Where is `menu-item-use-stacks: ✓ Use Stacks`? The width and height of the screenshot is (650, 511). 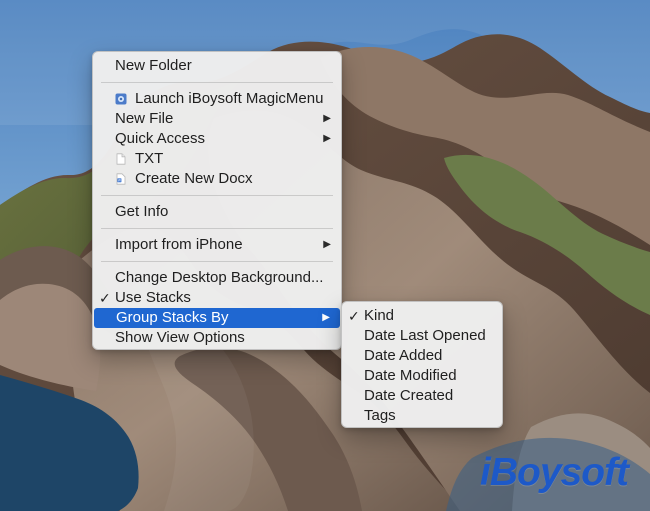 menu-item-use-stacks: ✓ Use Stacks is located at coordinates (217, 298).